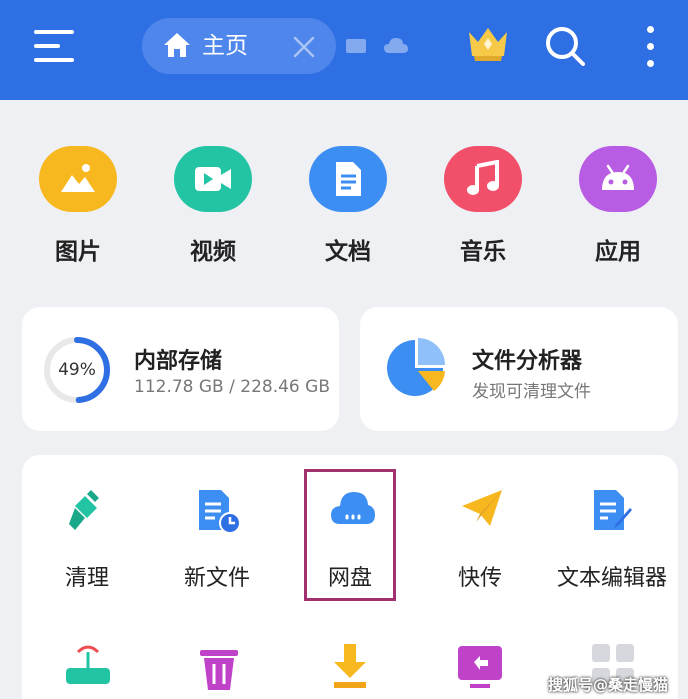 This screenshot has height=699, width=688. I want to click on category-documents: 文档, so click(348, 206).